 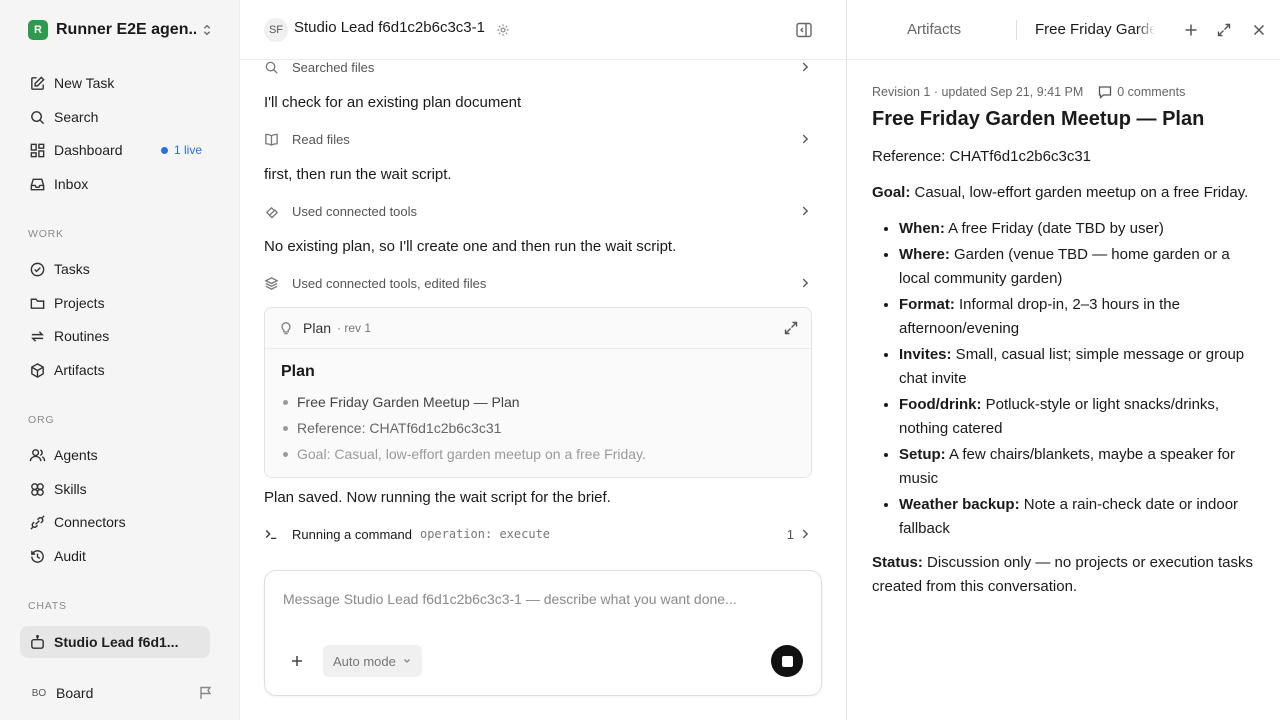 What do you see at coordinates (72, 269) in the screenshot?
I see `sidebar-item-label: Tasks` at bounding box center [72, 269].